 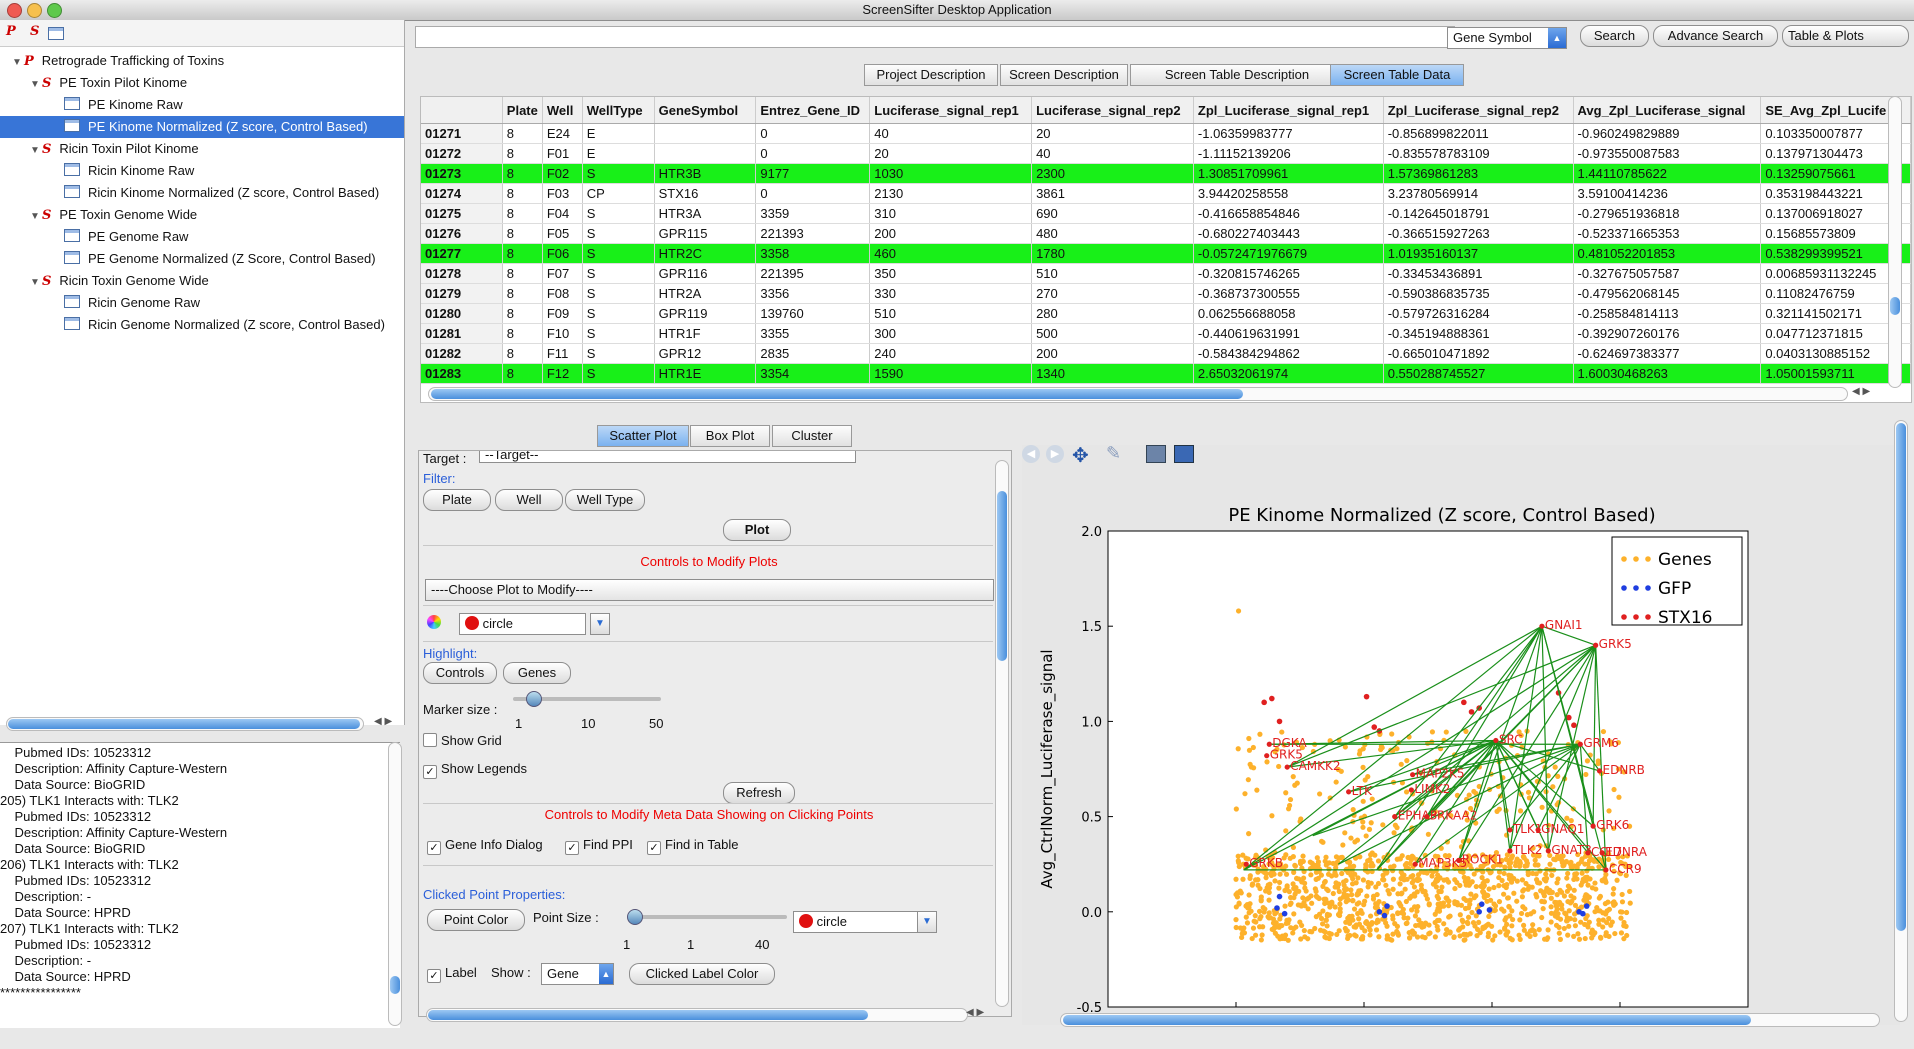 What do you see at coordinates (951, 133) in the screenshot?
I see `table-cell: 40` at bounding box center [951, 133].